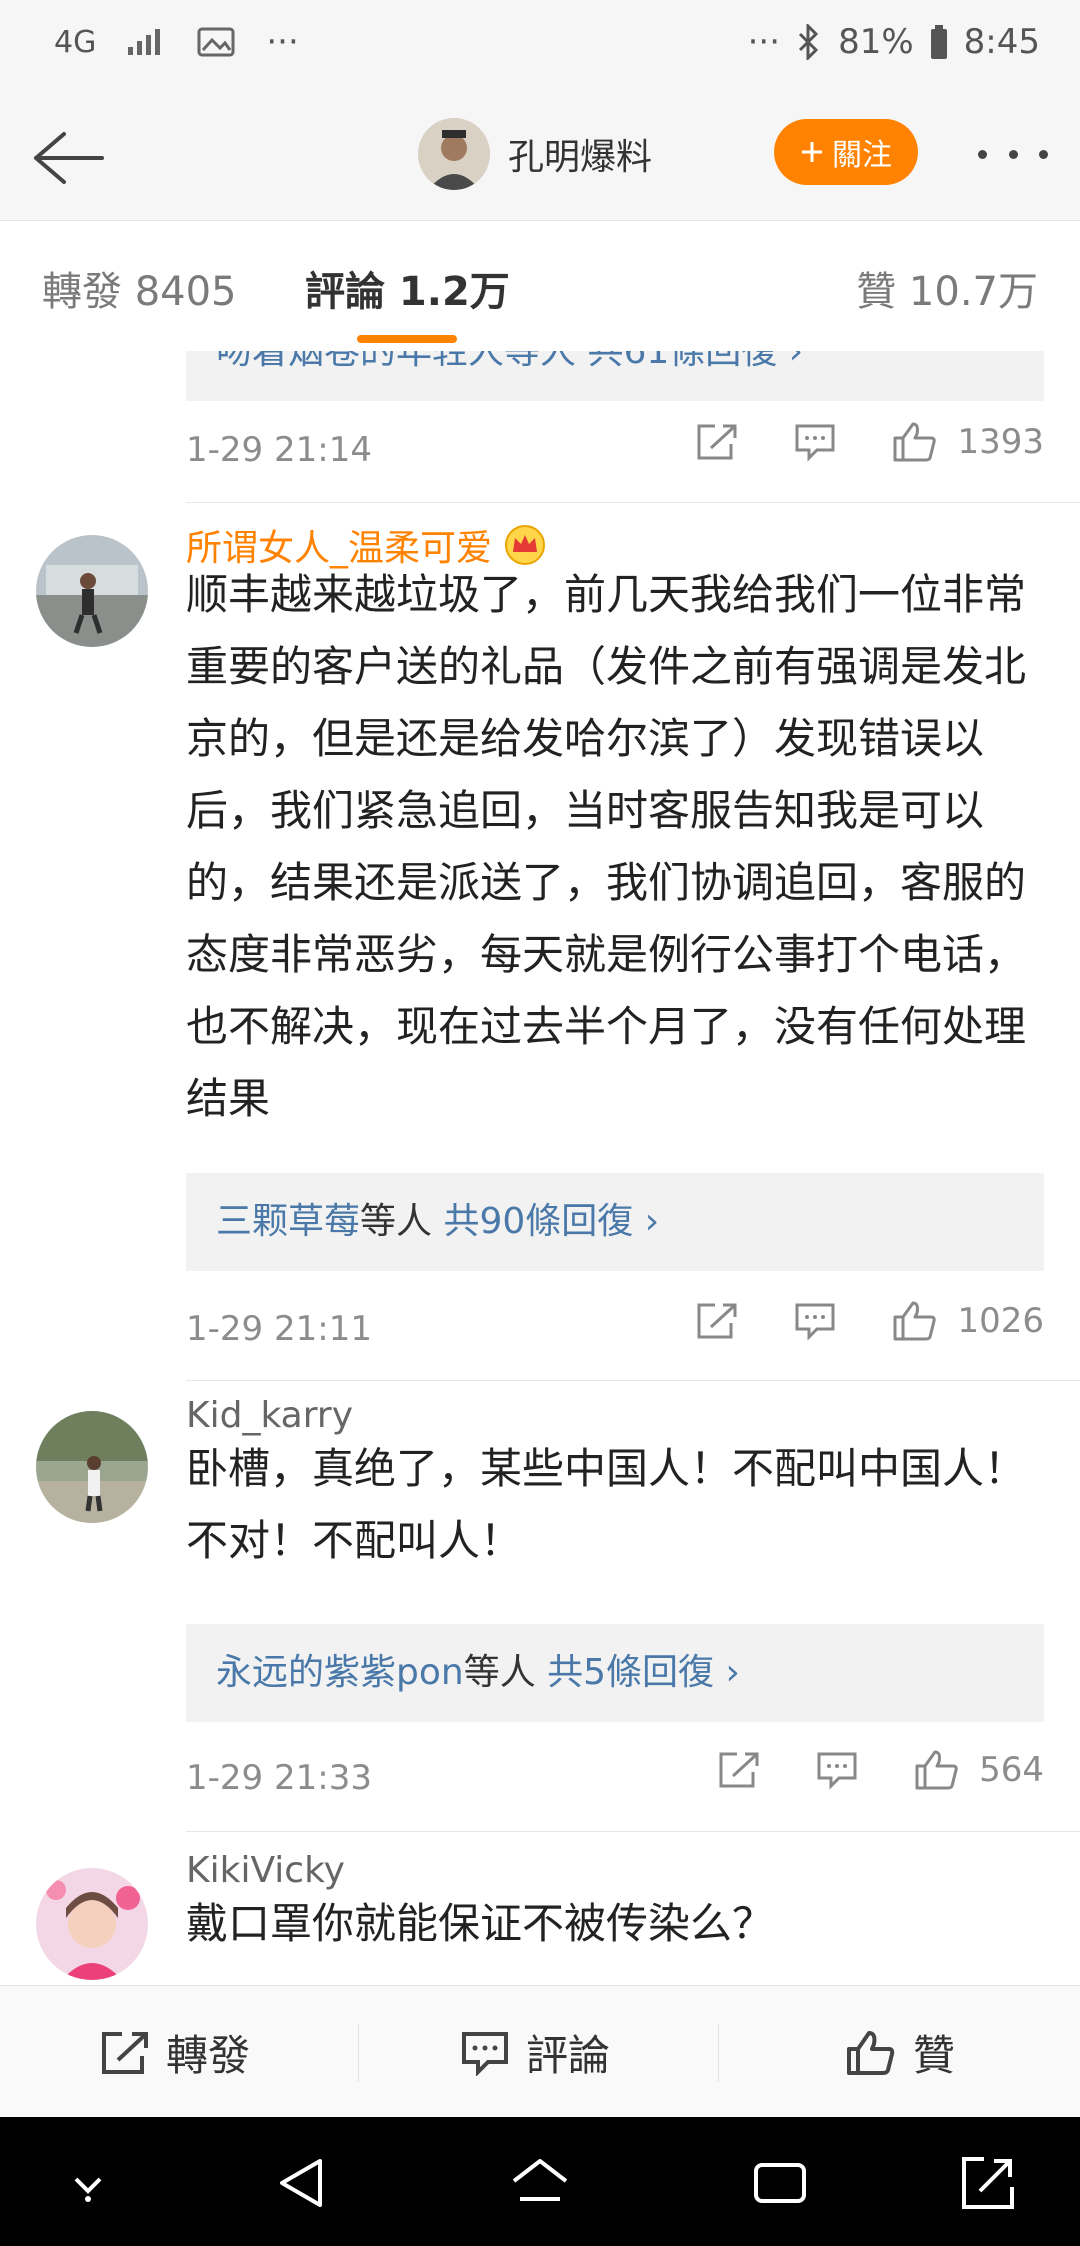 The image size is (1080, 2246). I want to click on active-tab-indicator, so click(407, 339).